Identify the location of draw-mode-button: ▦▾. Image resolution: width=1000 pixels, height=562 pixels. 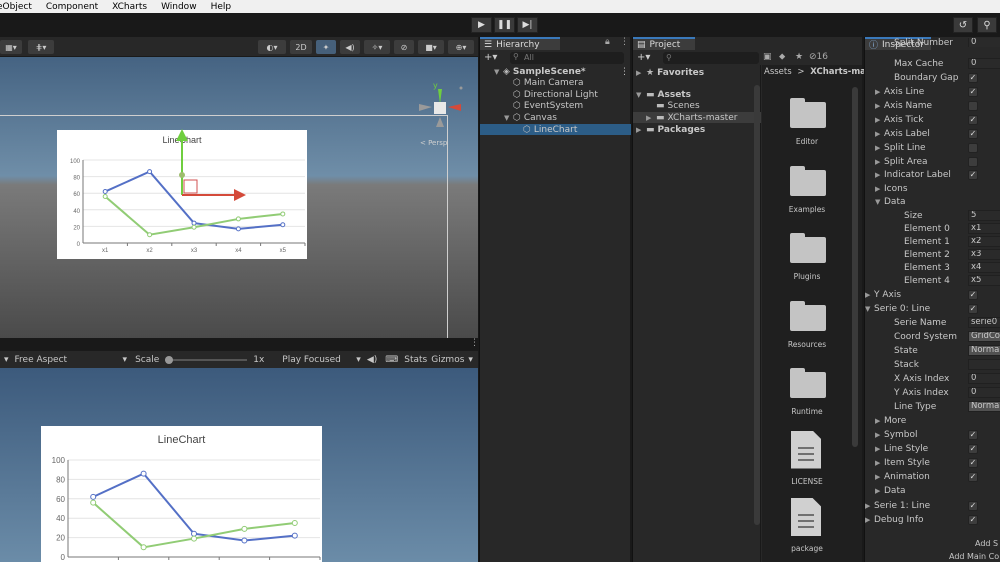
(11, 47).